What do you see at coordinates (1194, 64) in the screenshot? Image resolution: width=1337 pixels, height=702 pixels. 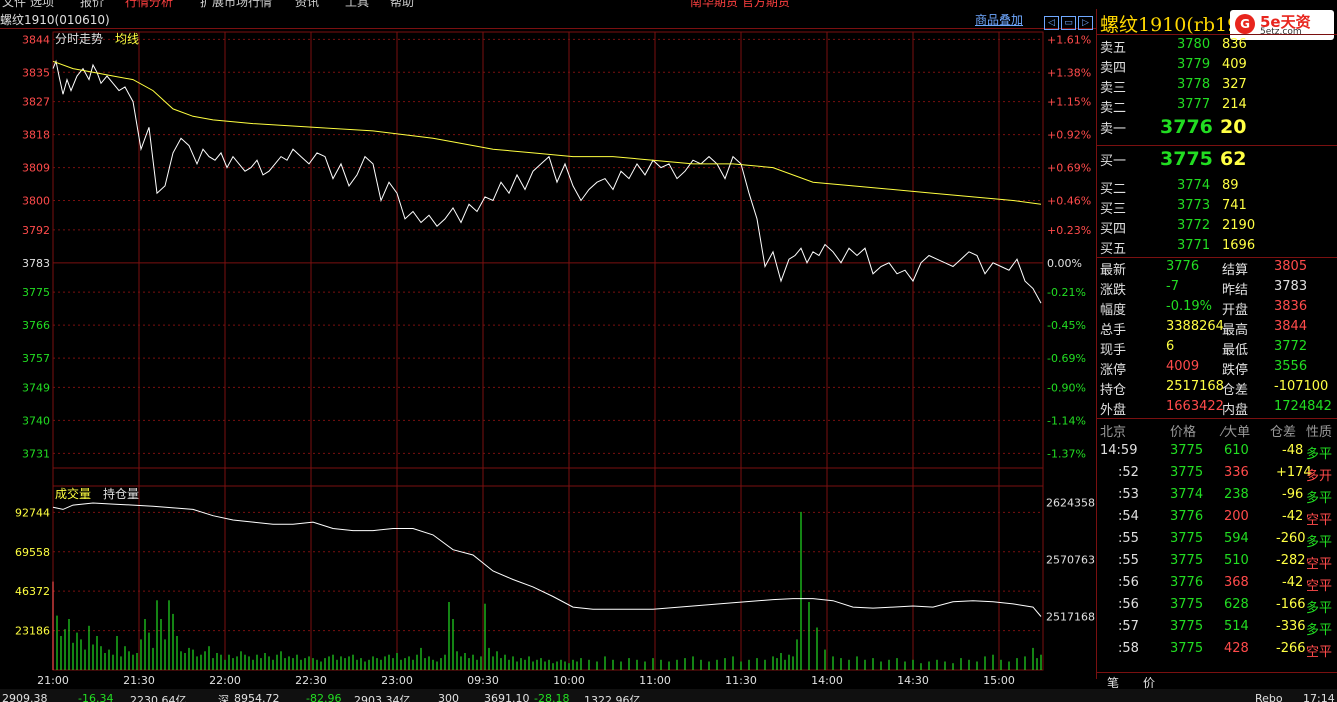 I see `ask-price: 3779` at bounding box center [1194, 64].